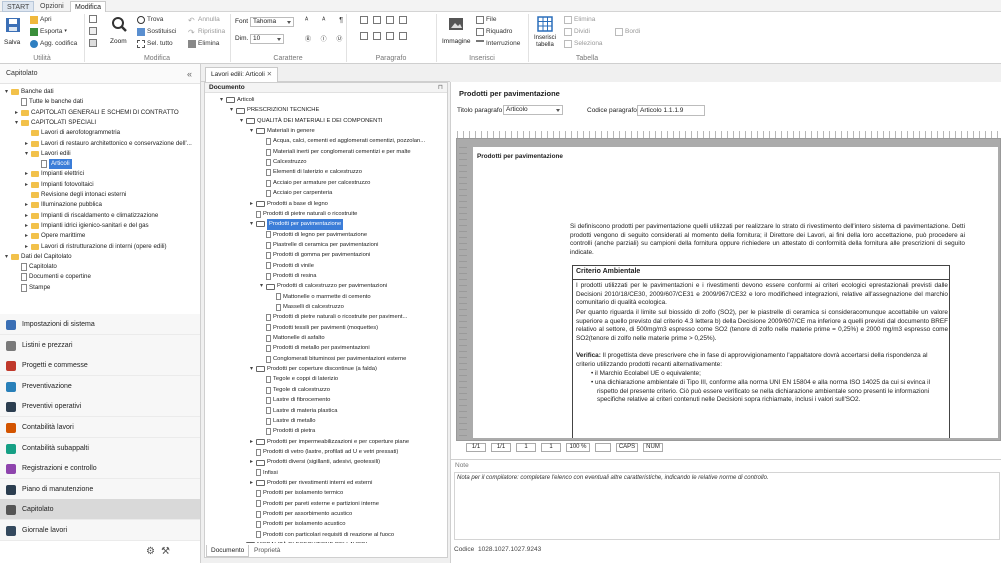  Describe the element at coordinates (88, 6) in the screenshot. I see `tab-modifica: Modifica` at that location.